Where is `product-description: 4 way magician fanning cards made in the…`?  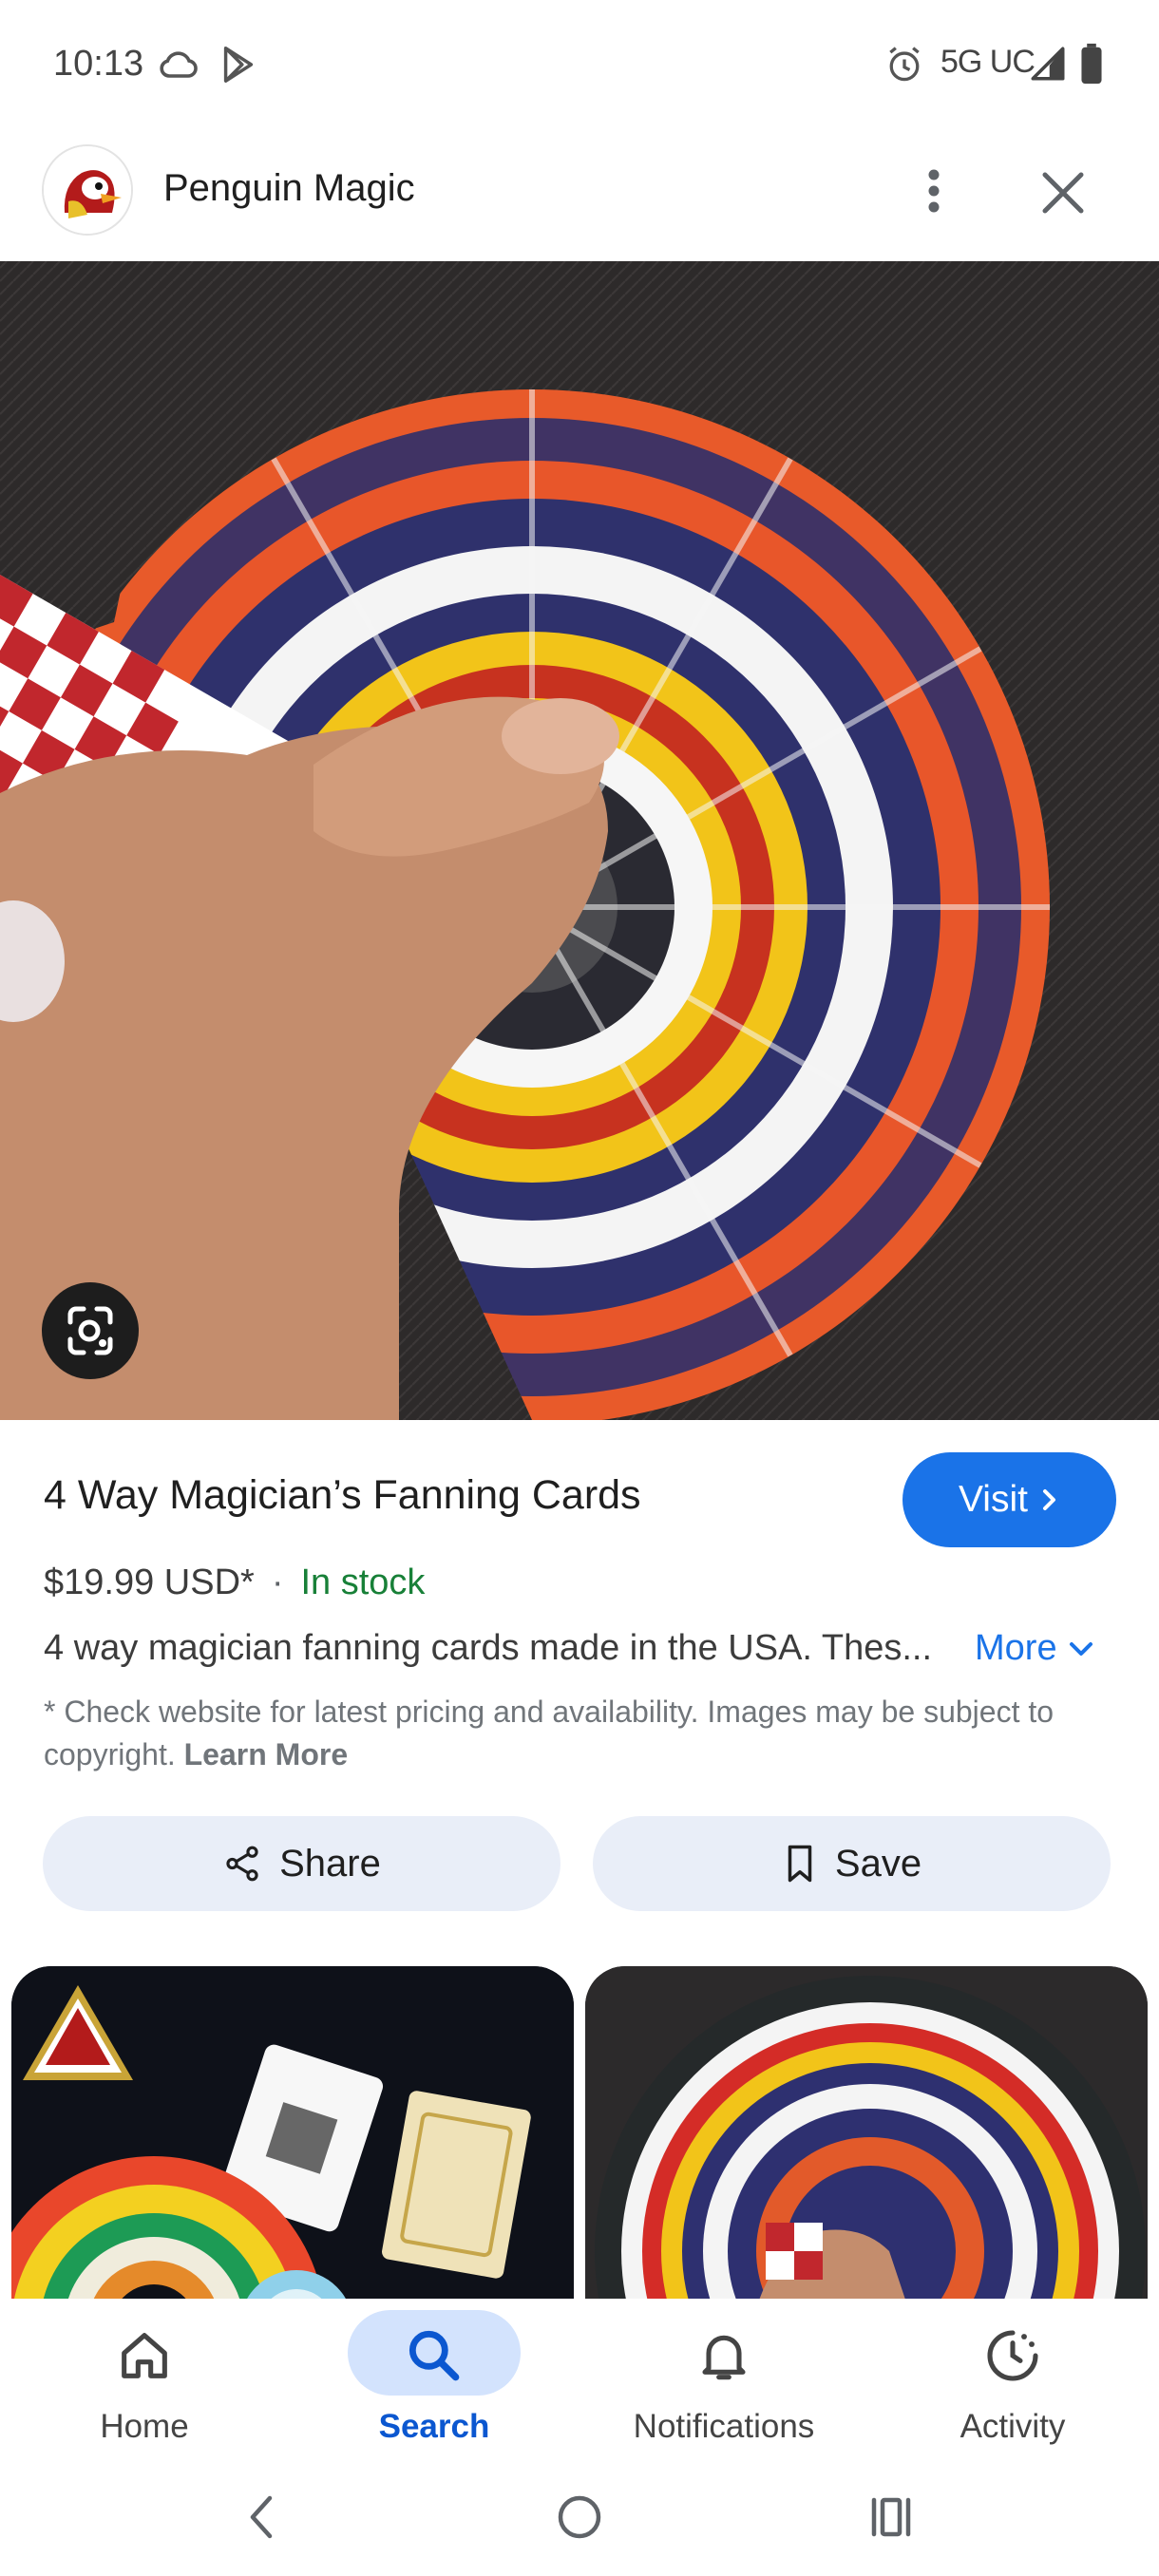 product-description: 4 way magician fanning cards made in the… is located at coordinates (488, 1648).